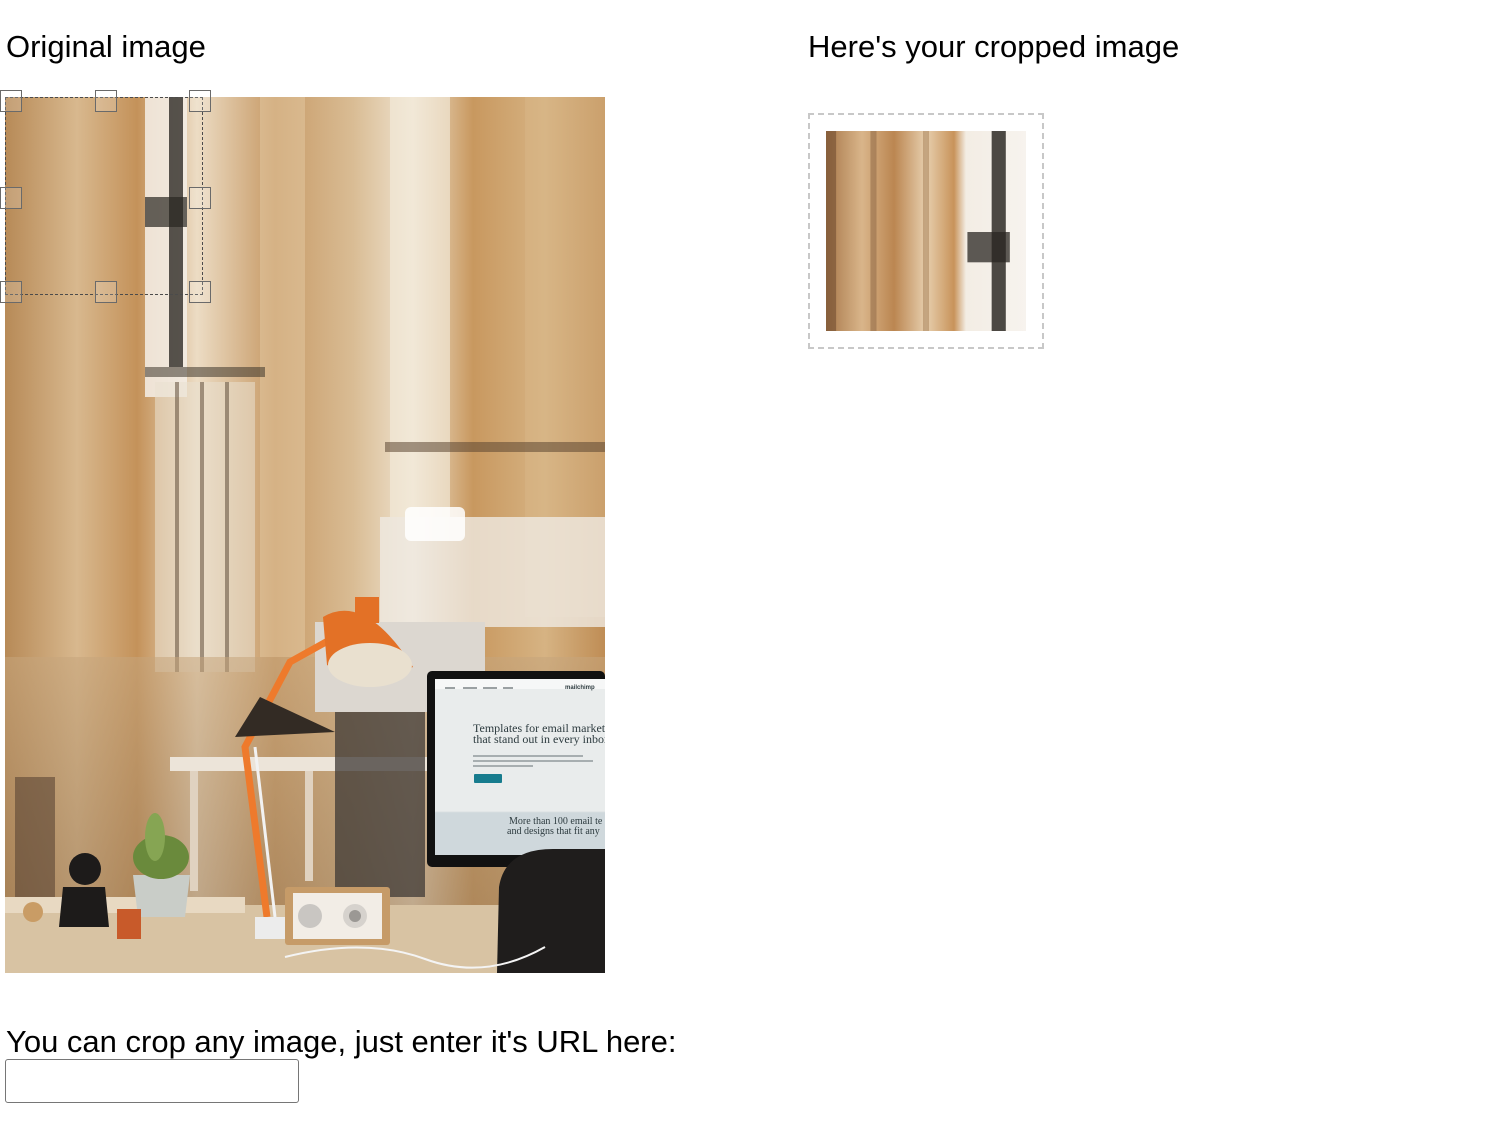 The image size is (1498, 1140). Describe the element at coordinates (11, 101) in the screenshot. I see `crop-handle-top-left` at that location.